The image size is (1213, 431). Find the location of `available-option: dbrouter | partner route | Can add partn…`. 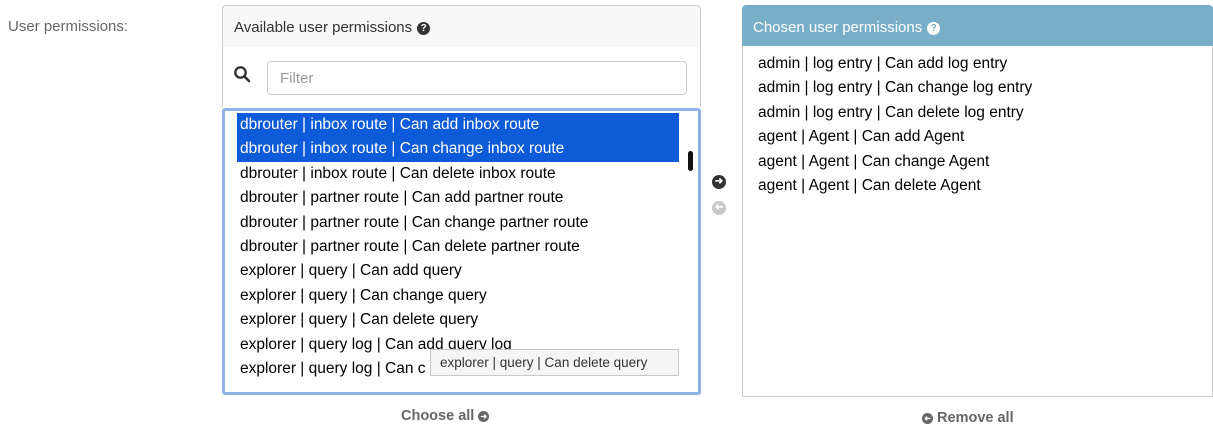

available-option: dbrouter | partner route | Can add partn… is located at coordinates (458, 198).